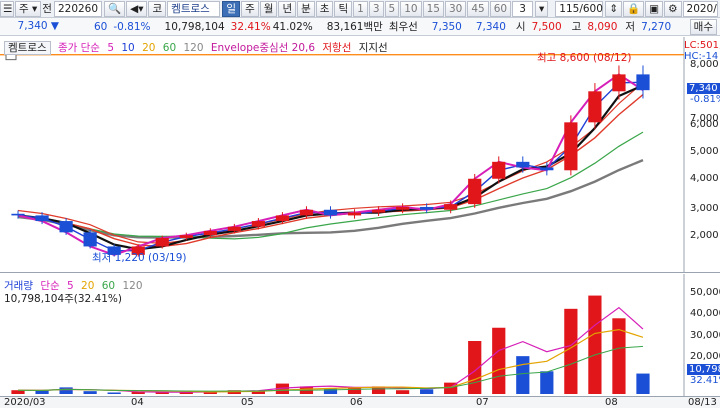  What do you see at coordinates (78, 8) in the screenshot?
I see `code-input: 220260` at bounding box center [78, 8].